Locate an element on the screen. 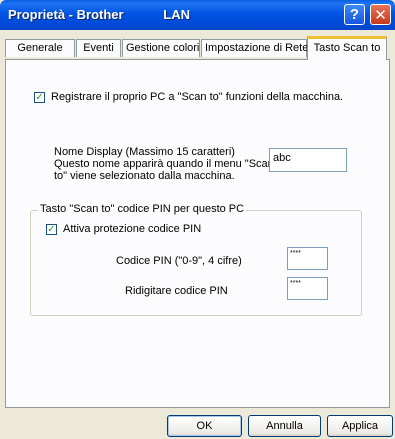  window-title: Proprietà - Brother LAN is located at coordinates (99, 14).